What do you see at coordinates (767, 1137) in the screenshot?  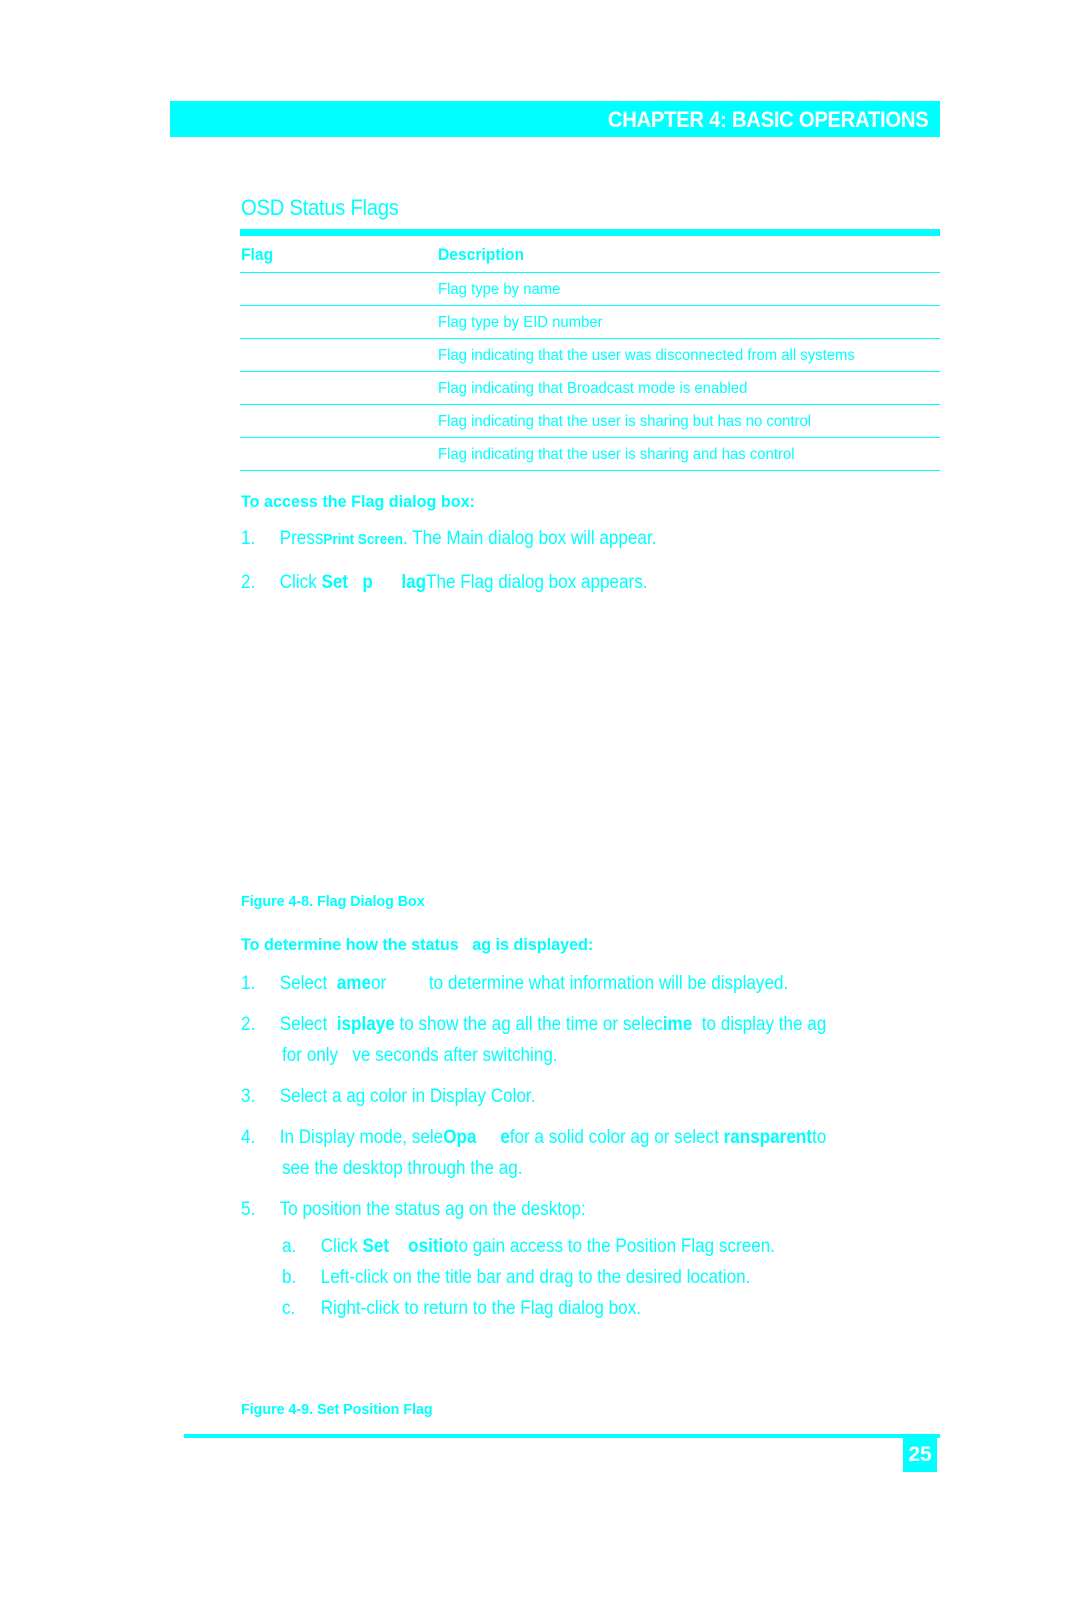 I see `transparent-option-label: ransparent` at bounding box center [767, 1137].